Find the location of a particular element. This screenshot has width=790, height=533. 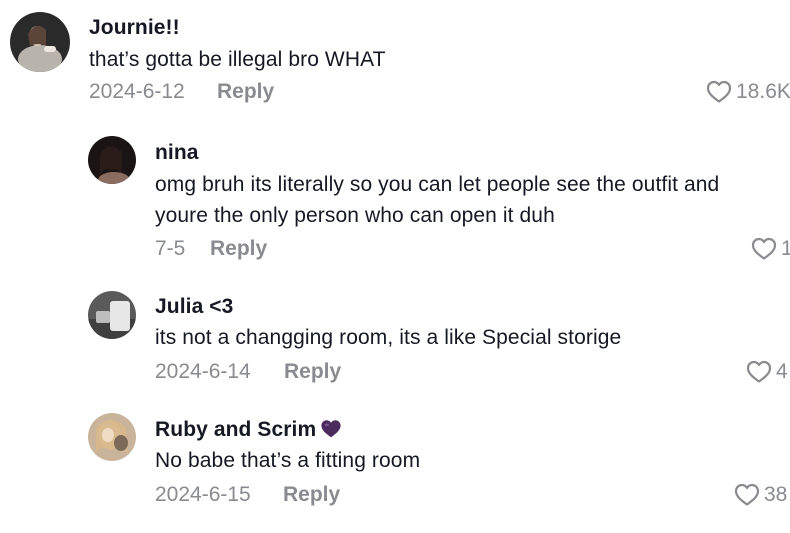

comment-username-text: Ruby and Scrim is located at coordinates (236, 429).